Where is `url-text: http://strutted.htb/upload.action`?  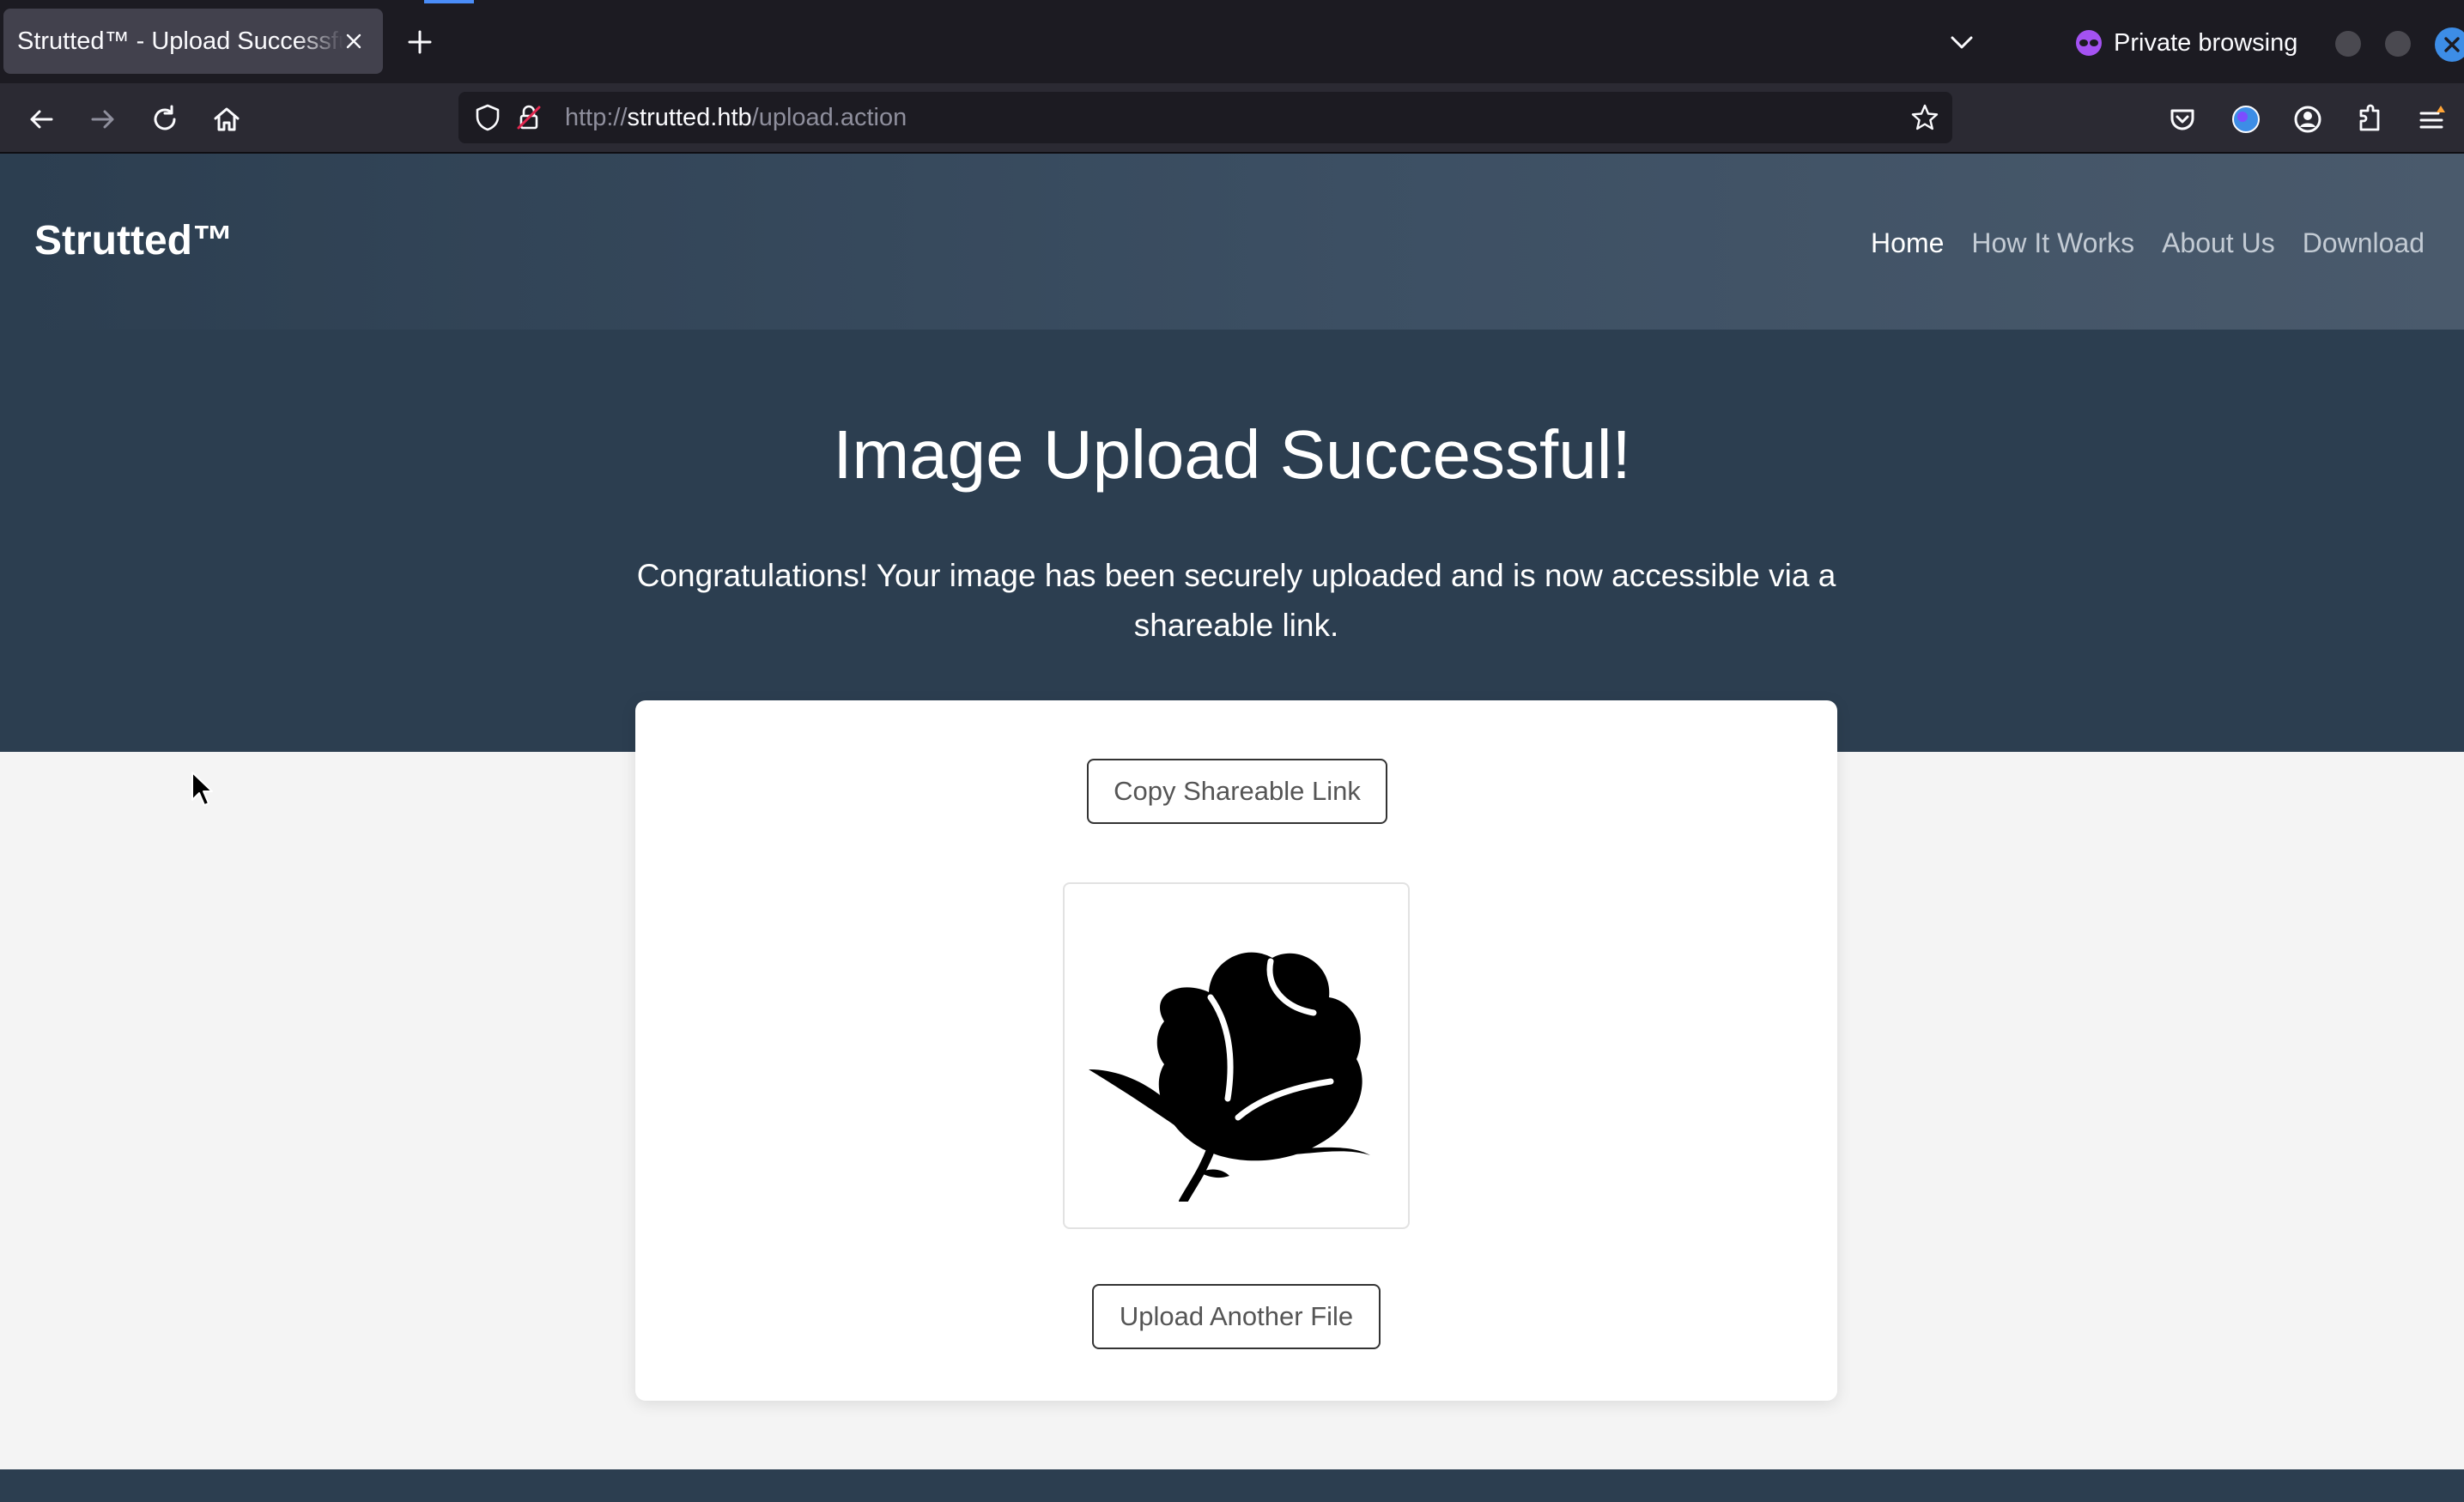 url-text: http://strutted.htb/upload.action is located at coordinates (736, 118).